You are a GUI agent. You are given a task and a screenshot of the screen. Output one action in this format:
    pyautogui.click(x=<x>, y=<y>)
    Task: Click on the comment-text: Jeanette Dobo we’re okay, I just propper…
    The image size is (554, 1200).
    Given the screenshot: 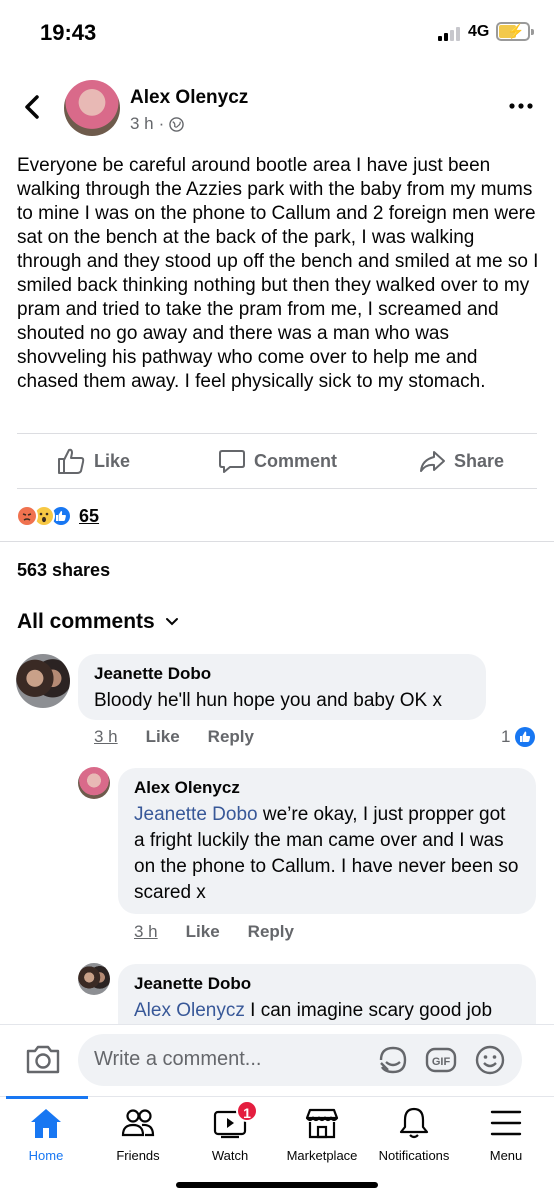 What is the action you would take?
    pyautogui.click(x=326, y=853)
    